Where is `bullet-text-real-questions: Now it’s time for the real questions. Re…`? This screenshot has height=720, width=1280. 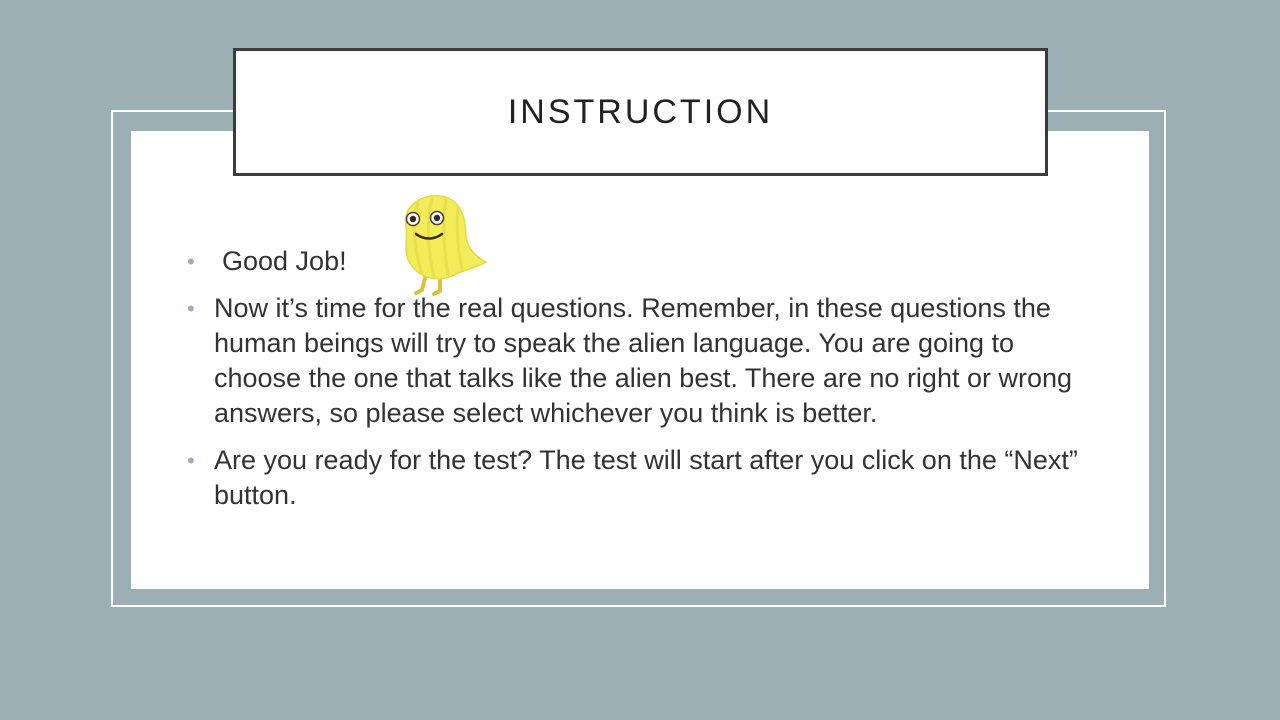 bullet-text-real-questions: Now it’s time for the real questions. Re… is located at coordinates (643, 360).